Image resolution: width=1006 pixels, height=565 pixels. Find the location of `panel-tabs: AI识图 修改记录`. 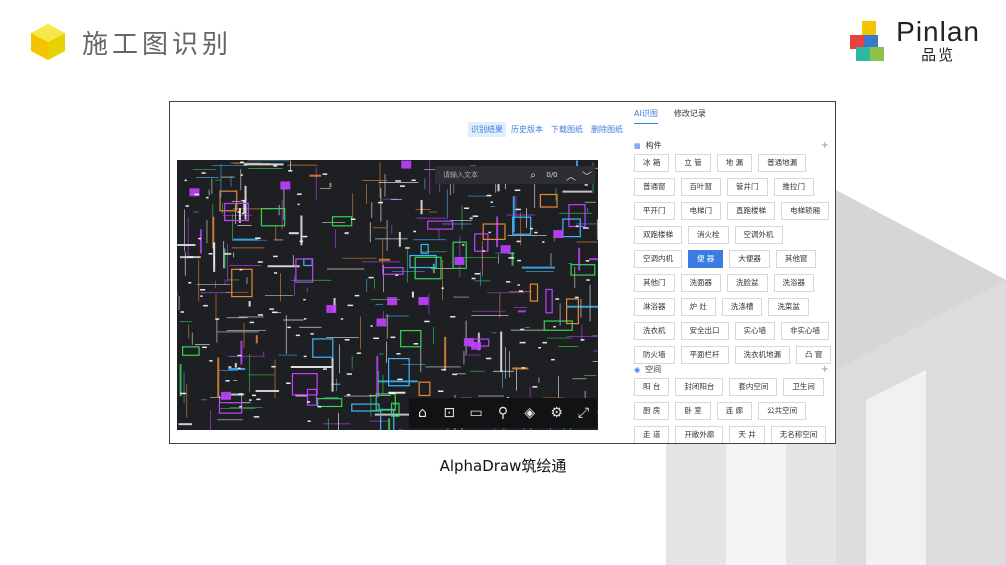

panel-tabs: AI识图 修改记录 is located at coordinates (670, 116).